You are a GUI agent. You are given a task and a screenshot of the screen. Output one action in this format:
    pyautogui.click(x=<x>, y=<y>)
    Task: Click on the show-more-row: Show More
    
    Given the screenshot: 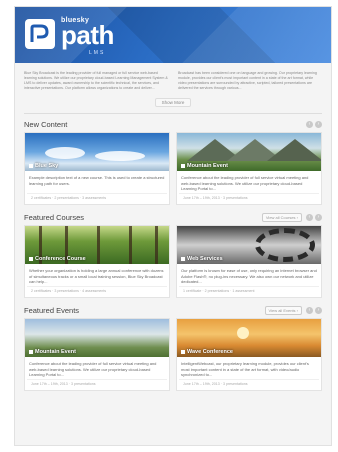 What is the action you would take?
    pyautogui.click(x=173, y=104)
    